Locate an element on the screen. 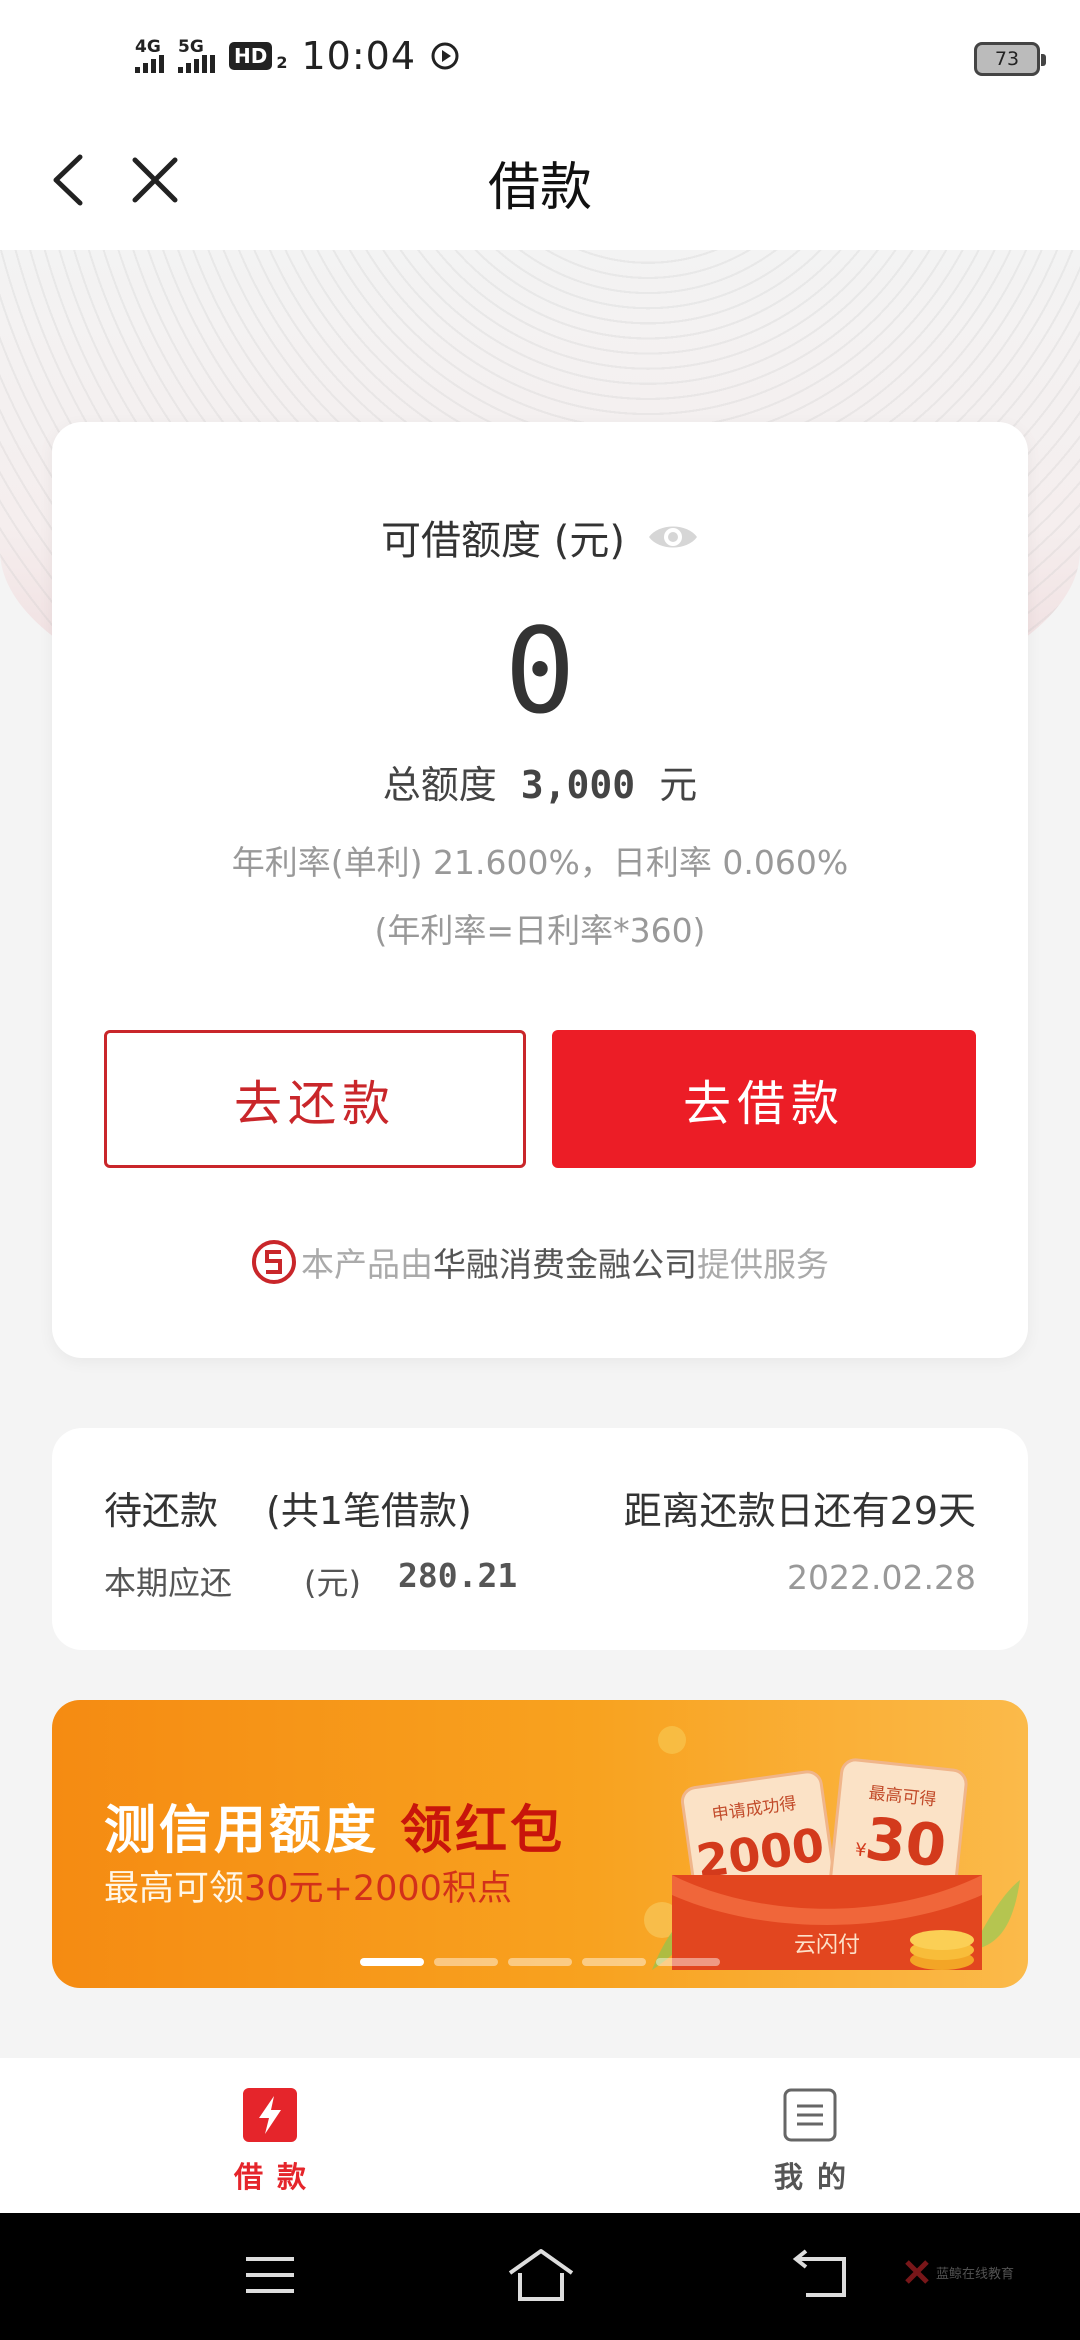 The width and height of the screenshot is (1080, 2340). app-header: 借款 is located at coordinates (540, 180).